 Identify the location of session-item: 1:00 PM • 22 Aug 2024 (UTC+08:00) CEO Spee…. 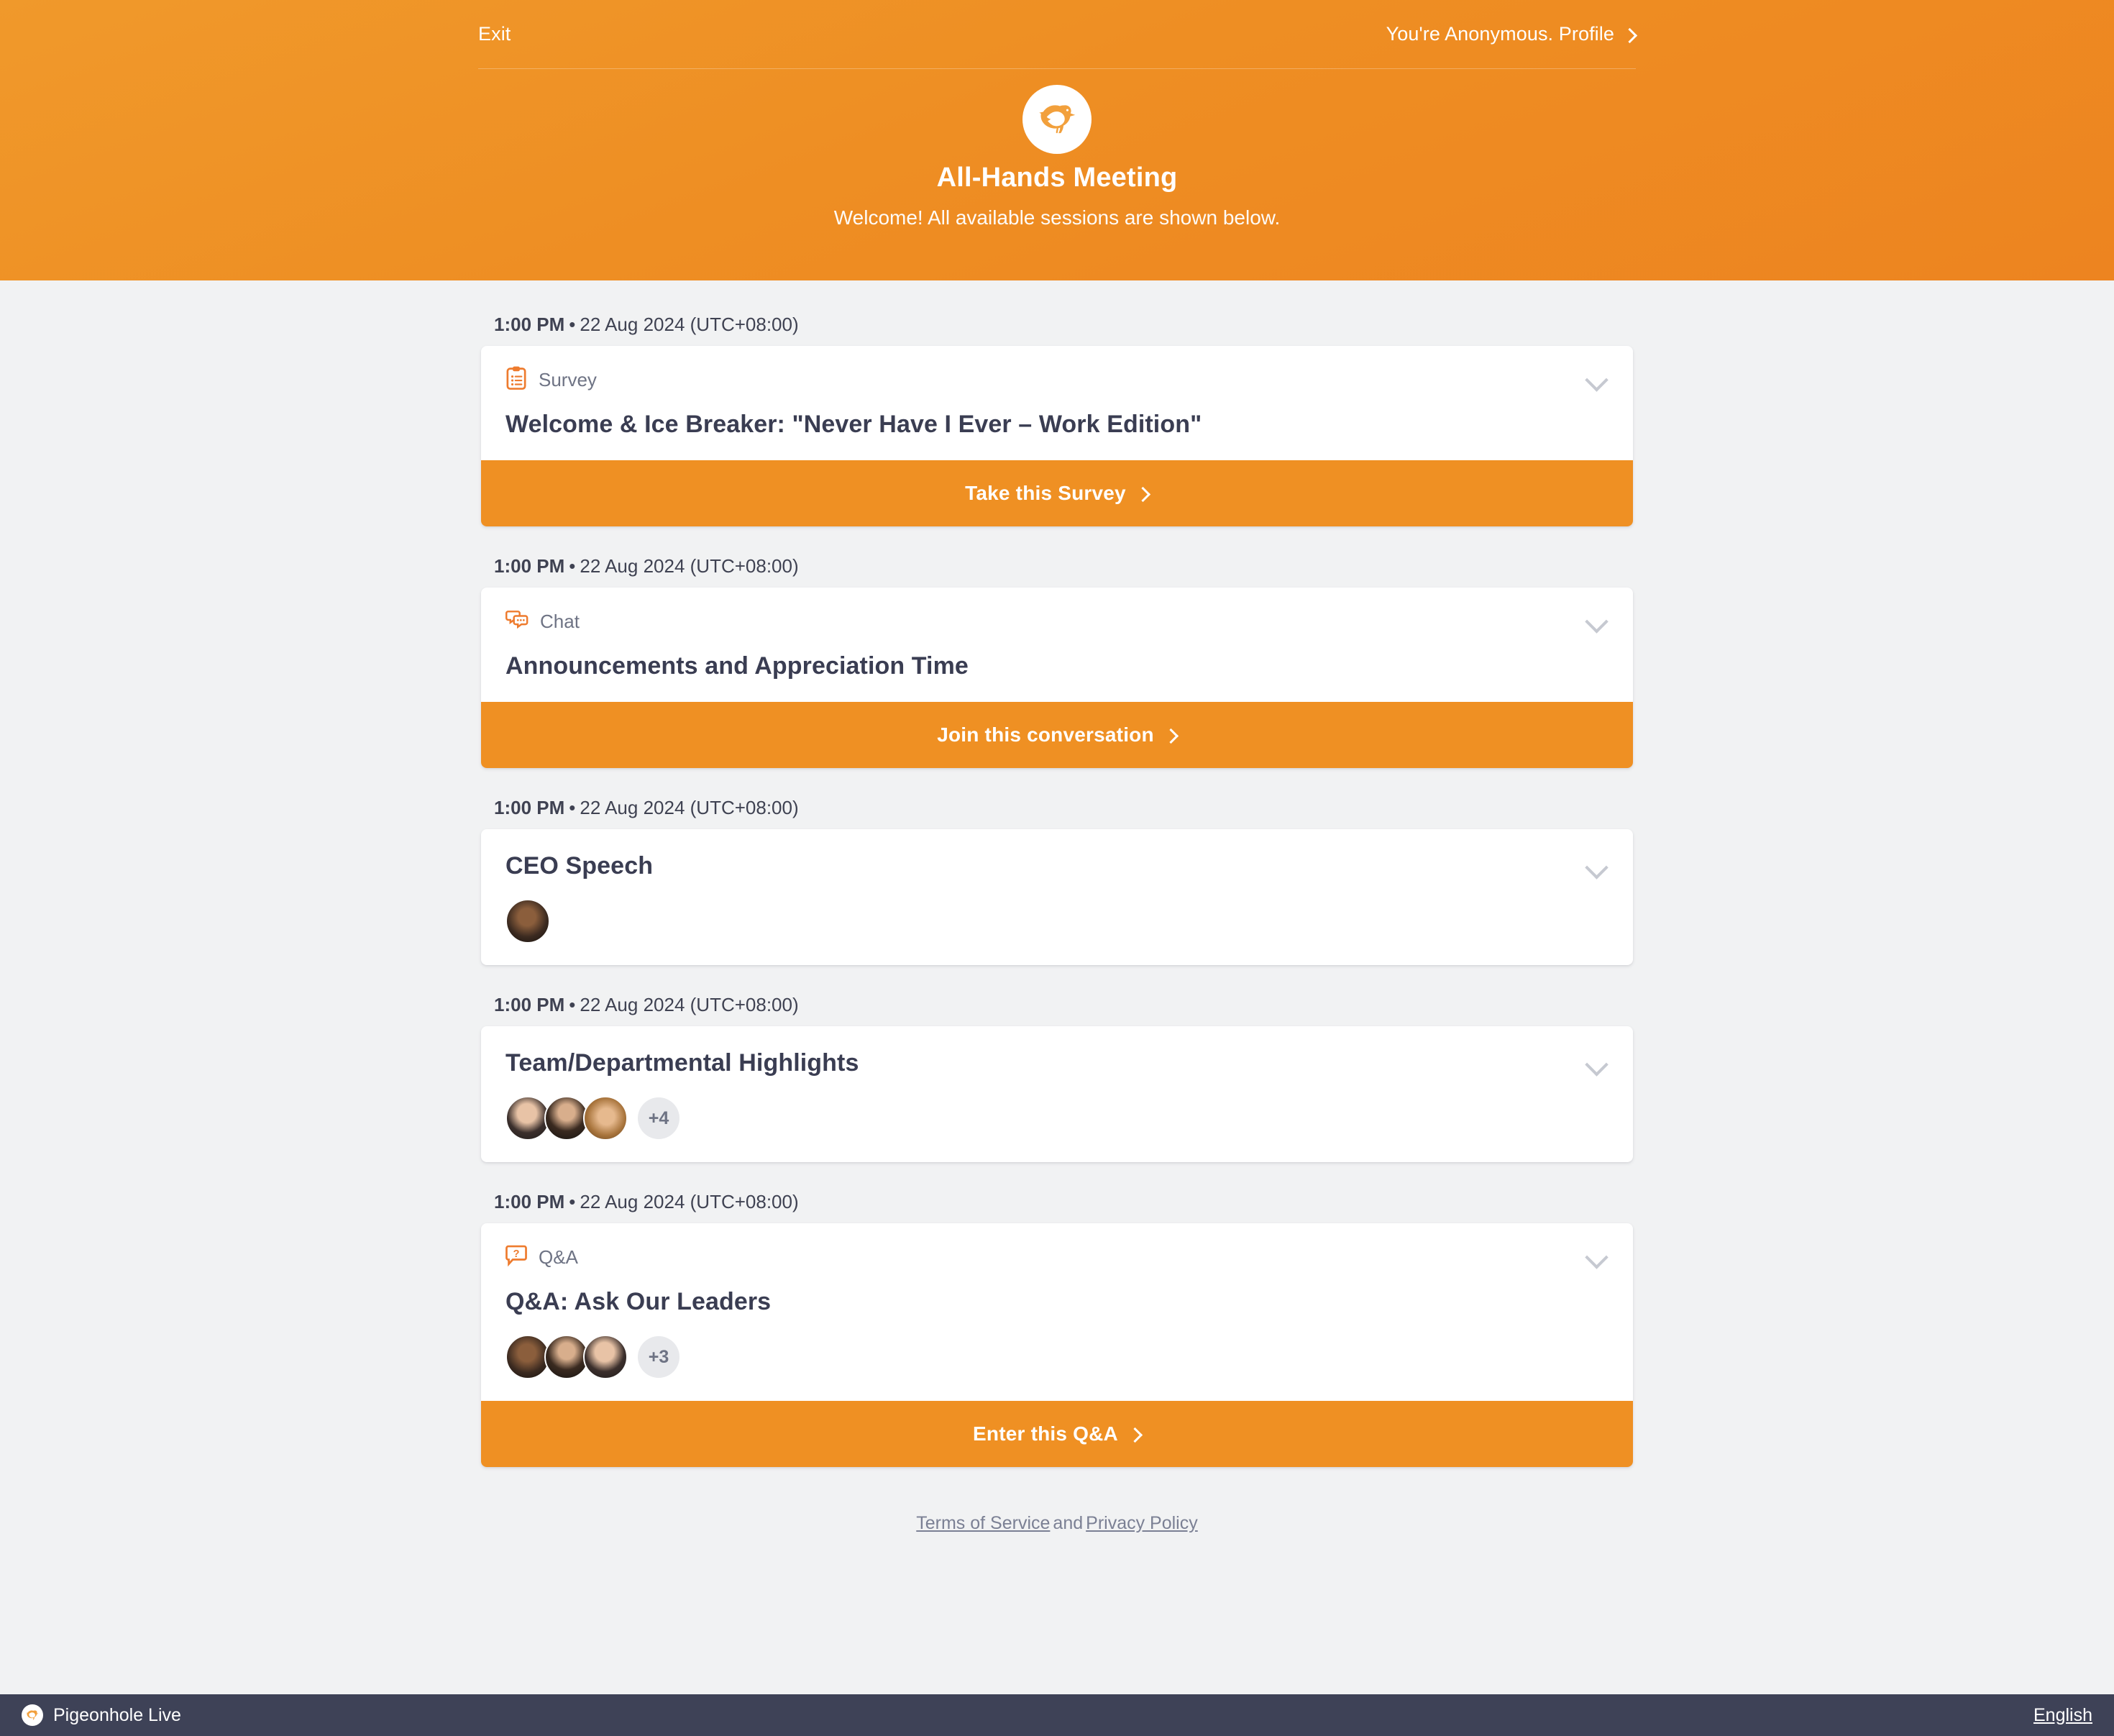
(1057, 873).